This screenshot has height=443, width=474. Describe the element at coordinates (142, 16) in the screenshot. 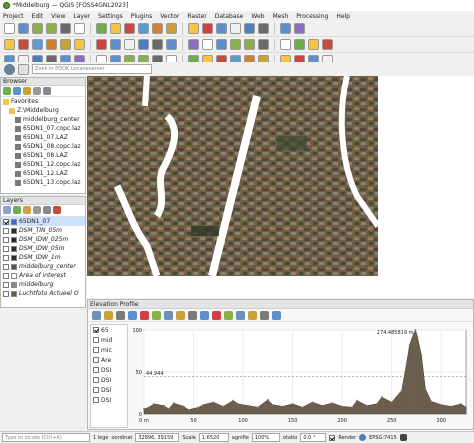

I see `menu-plugins: Plugins` at that location.